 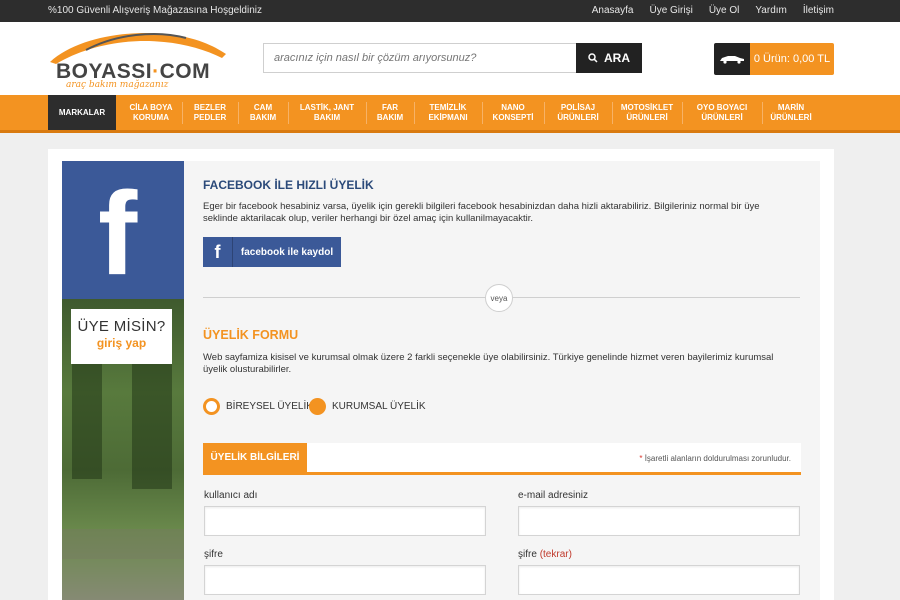 I want to click on nav-item-polisaj: POLİSAJ ÜRÜNLERİ, so click(x=578, y=112).